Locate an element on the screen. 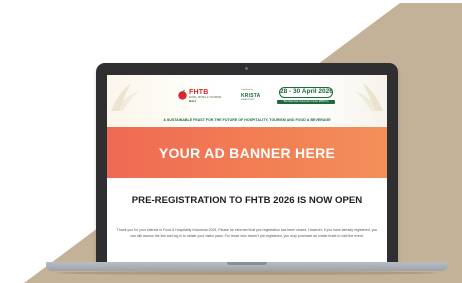 The image size is (462, 283). ad-banner: YOUR AD BANNER HERE is located at coordinates (247, 152).